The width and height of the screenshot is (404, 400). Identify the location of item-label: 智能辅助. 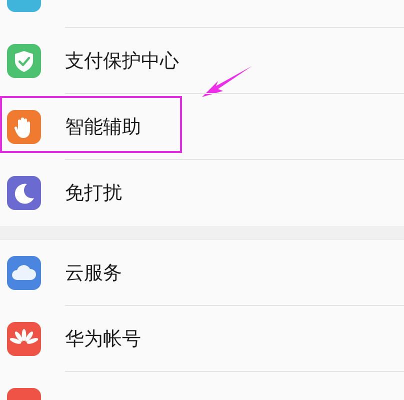
(103, 127).